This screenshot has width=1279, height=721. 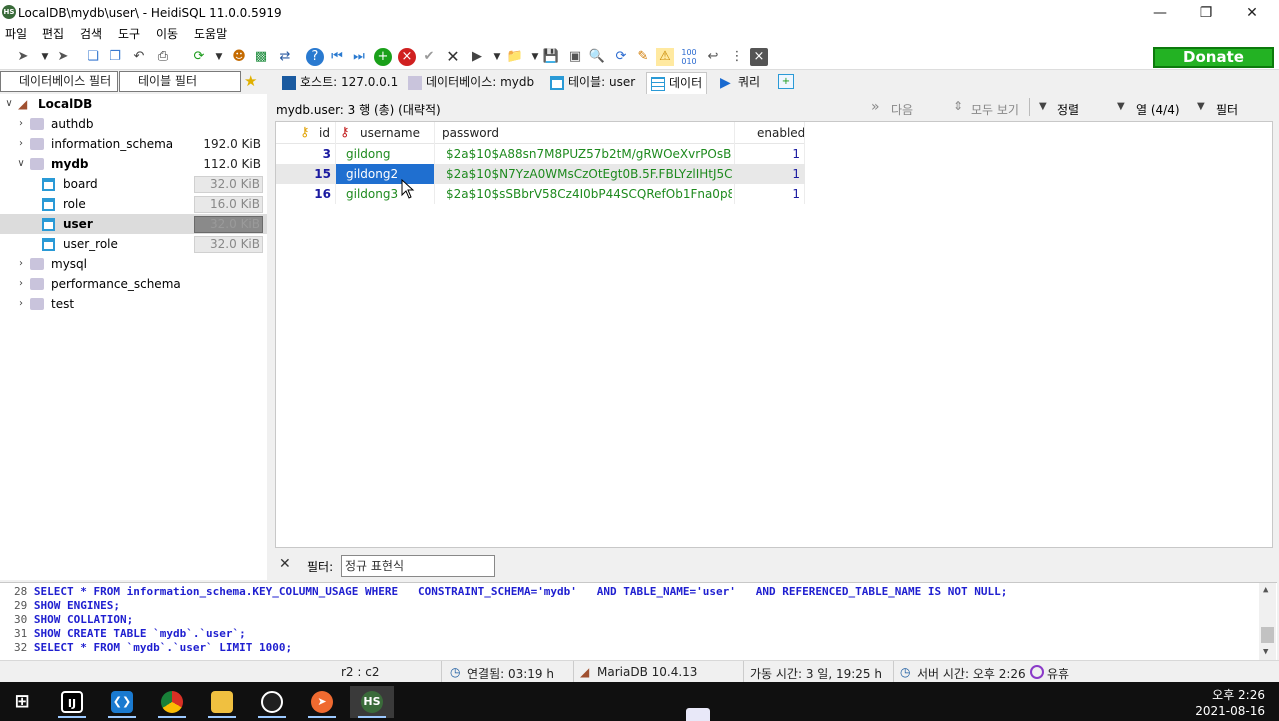 What do you see at coordinates (902, 109) in the screenshot?
I see `next-button: 다음` at bounding box center [902, 109].